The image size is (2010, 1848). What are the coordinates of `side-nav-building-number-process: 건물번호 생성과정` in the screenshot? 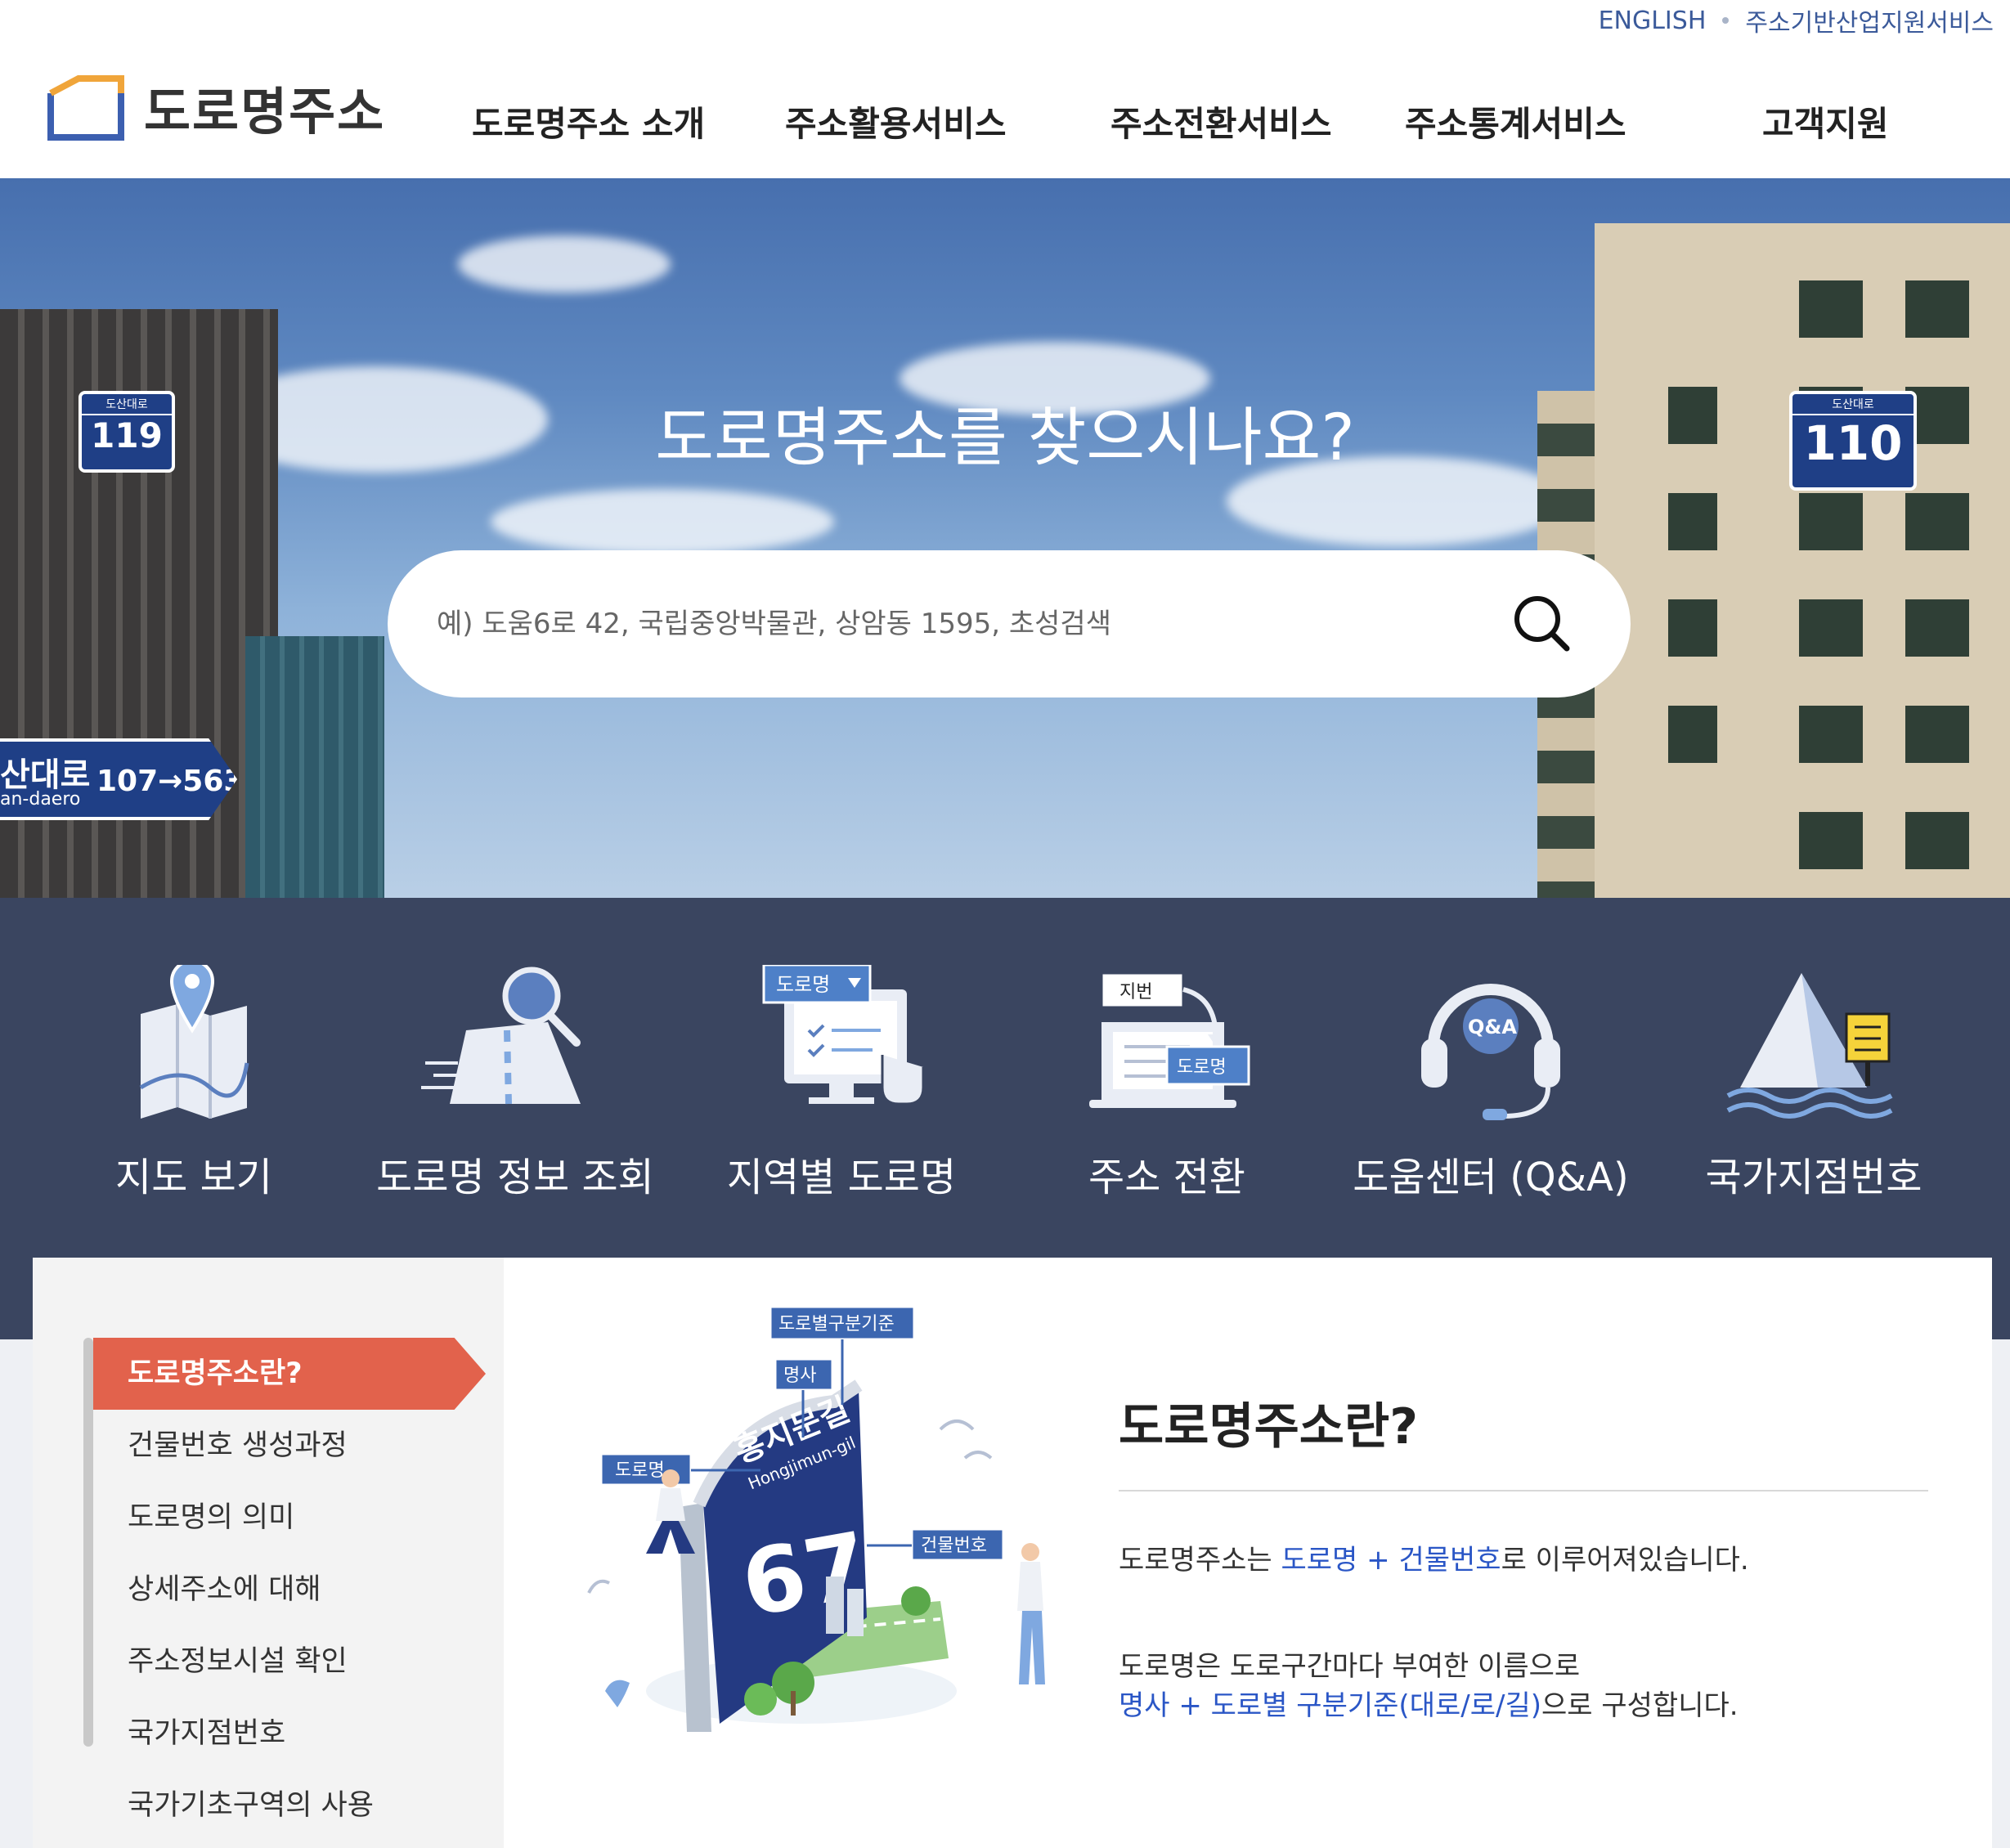 It's located at (289, 1446).